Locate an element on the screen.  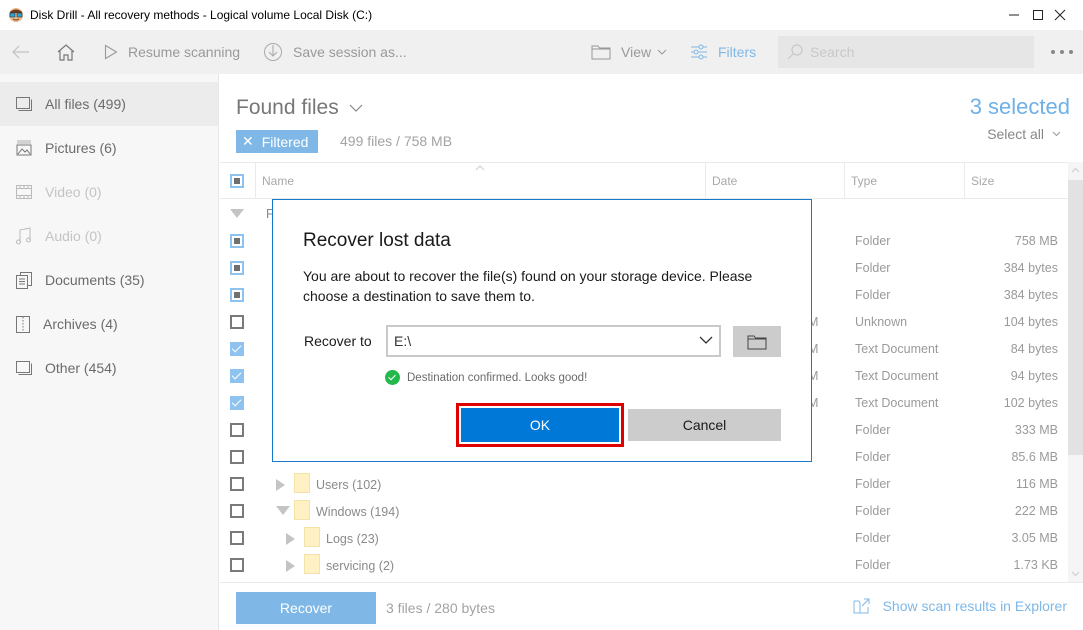
row-type: Unknown is located at coordinates (881, 322).